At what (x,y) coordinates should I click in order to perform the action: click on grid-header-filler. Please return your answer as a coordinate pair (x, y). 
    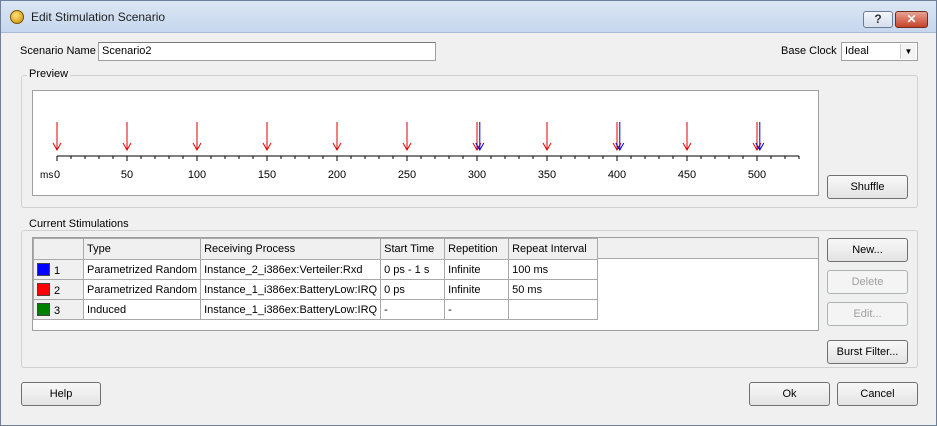
    Looking at the image, I should click on (704, 248).